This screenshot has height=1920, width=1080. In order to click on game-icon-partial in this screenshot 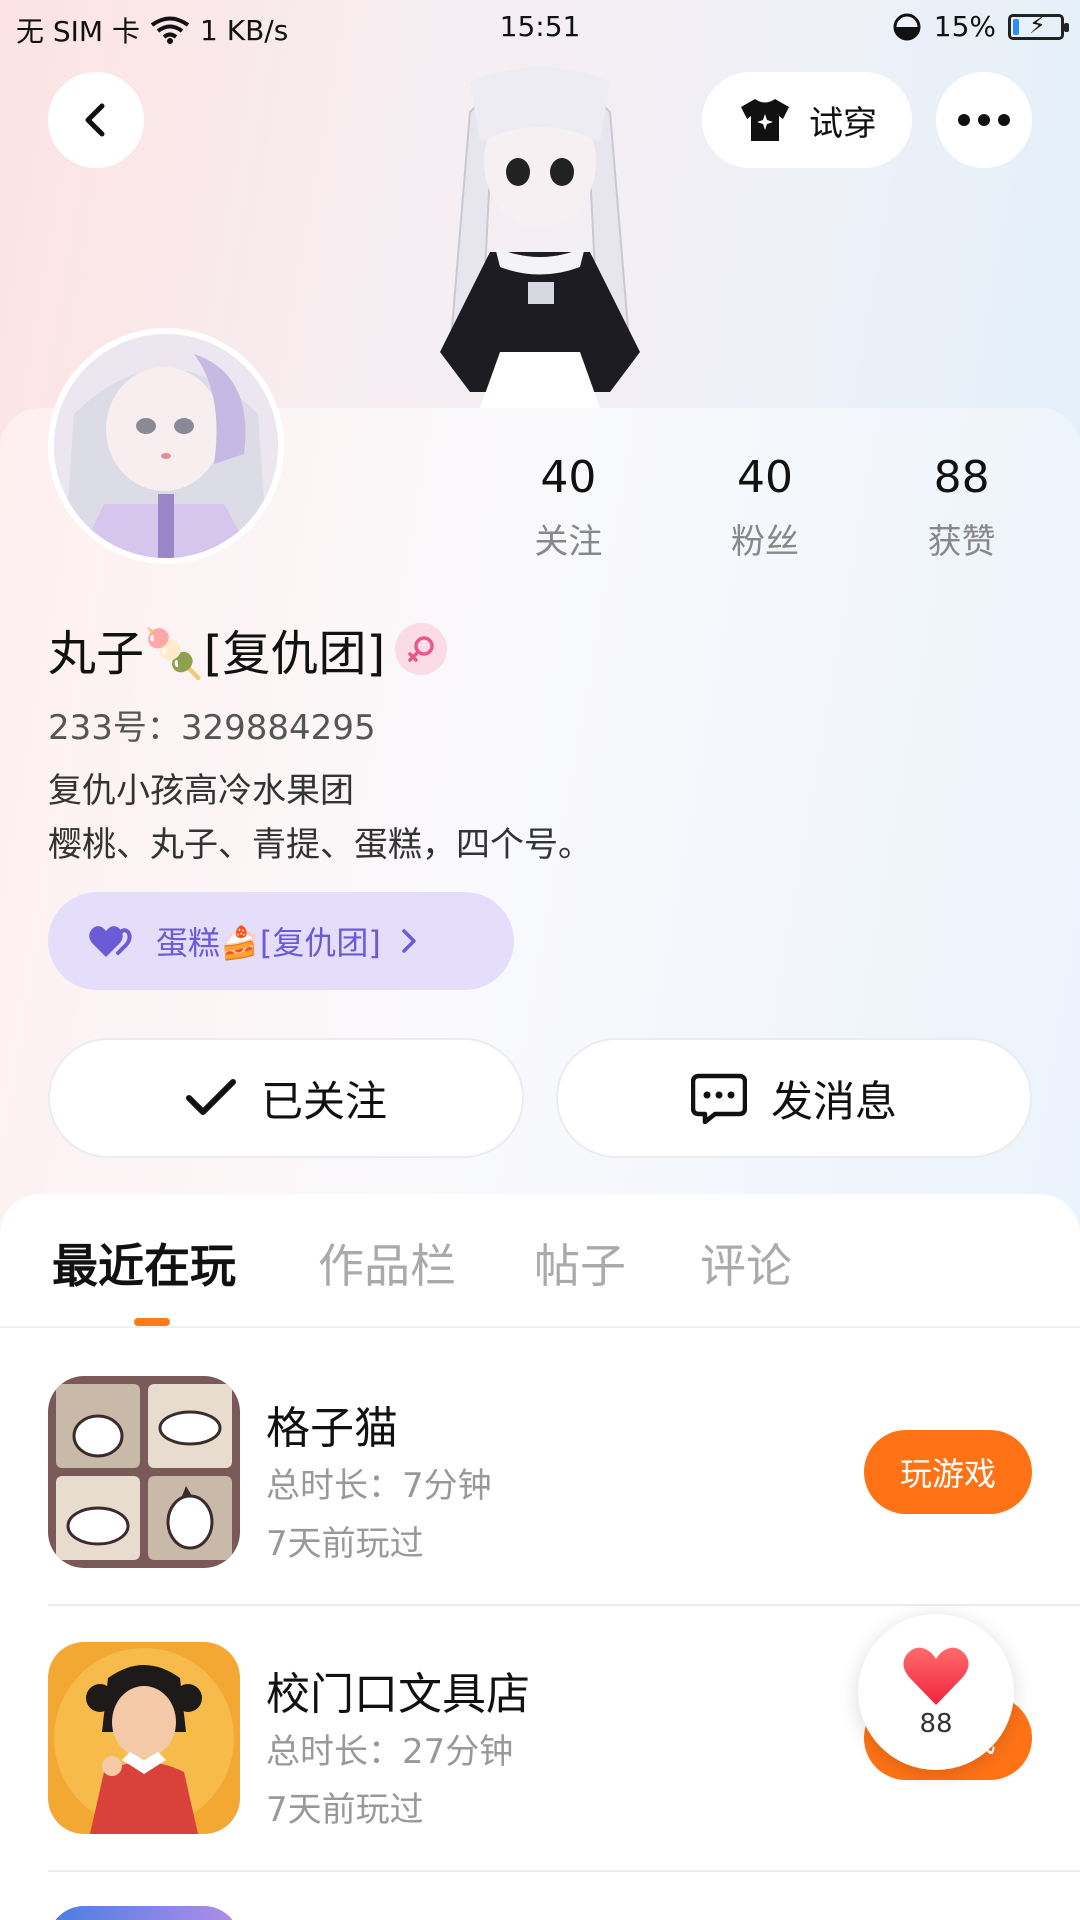, I will do `click(144, 1913)`.